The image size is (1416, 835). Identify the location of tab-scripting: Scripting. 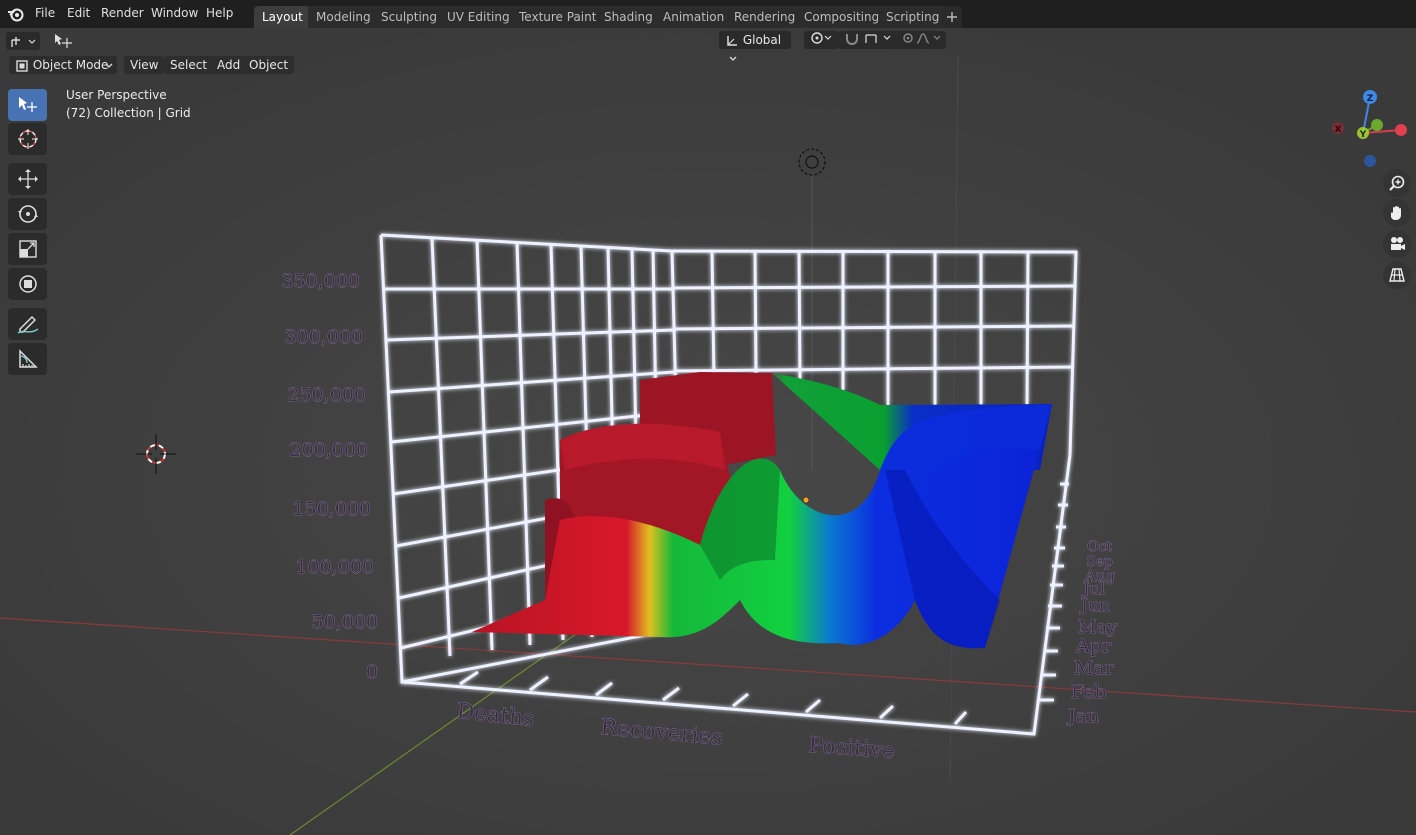
(913, 17).